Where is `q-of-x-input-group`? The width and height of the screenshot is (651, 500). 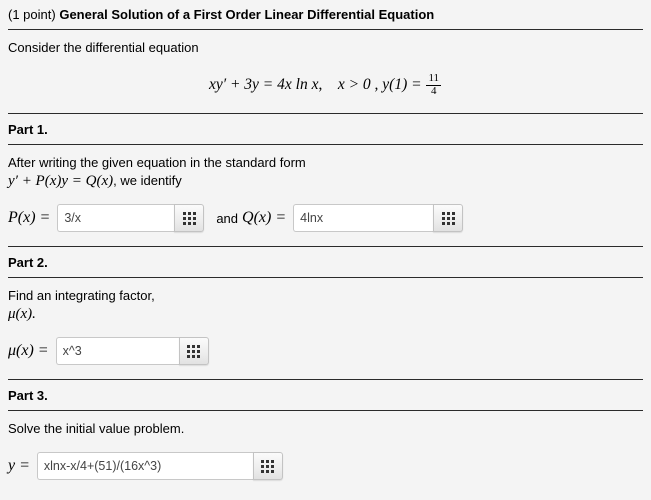 q-of-x-input-group is located at coordinates (378, 218).